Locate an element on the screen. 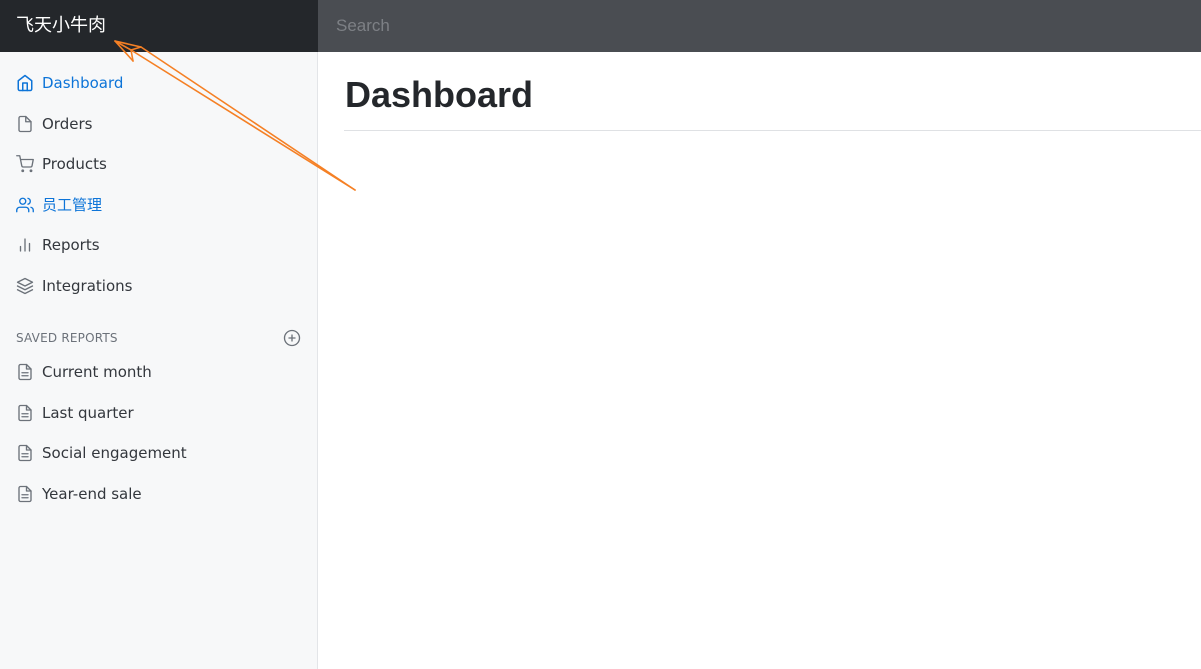 The image size is (1201, 669). saved-report-label: Current month is located at coordinates (97, 372).